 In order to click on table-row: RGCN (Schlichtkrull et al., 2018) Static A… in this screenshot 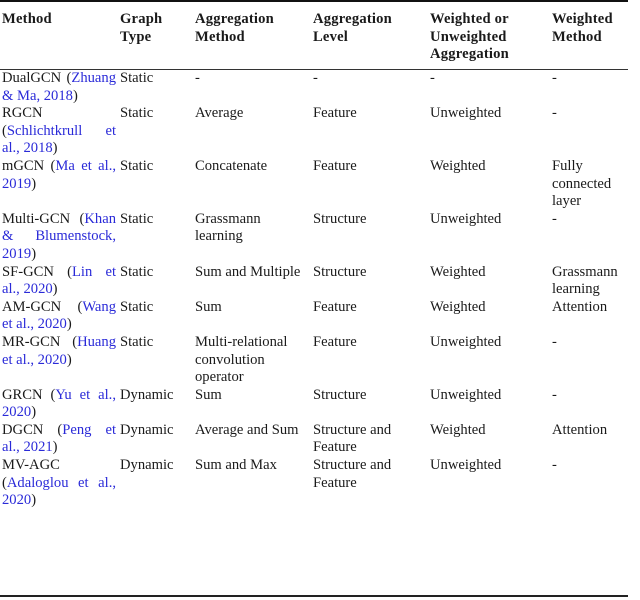, I will do `click(314, 131)`.